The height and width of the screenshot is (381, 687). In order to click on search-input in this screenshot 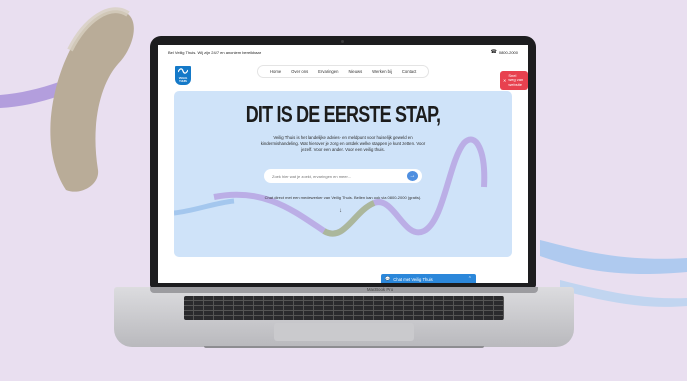, I will do `click(343, 176)`.